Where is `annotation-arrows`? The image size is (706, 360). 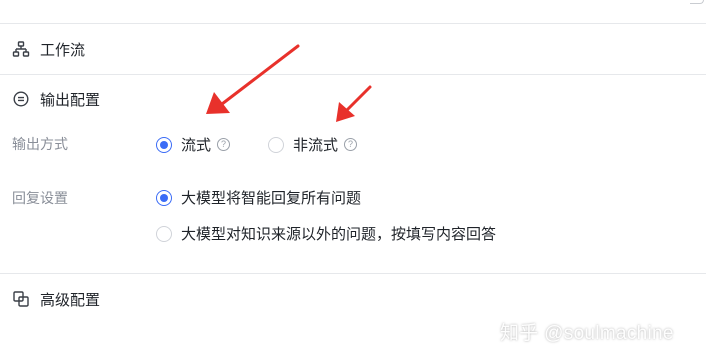 annotation-arrows is located at coordinates (289, 83).